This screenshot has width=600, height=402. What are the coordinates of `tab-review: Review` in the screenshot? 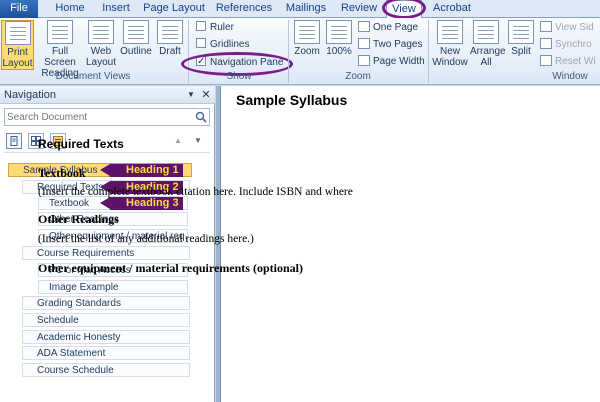 It's located at (359, 9).